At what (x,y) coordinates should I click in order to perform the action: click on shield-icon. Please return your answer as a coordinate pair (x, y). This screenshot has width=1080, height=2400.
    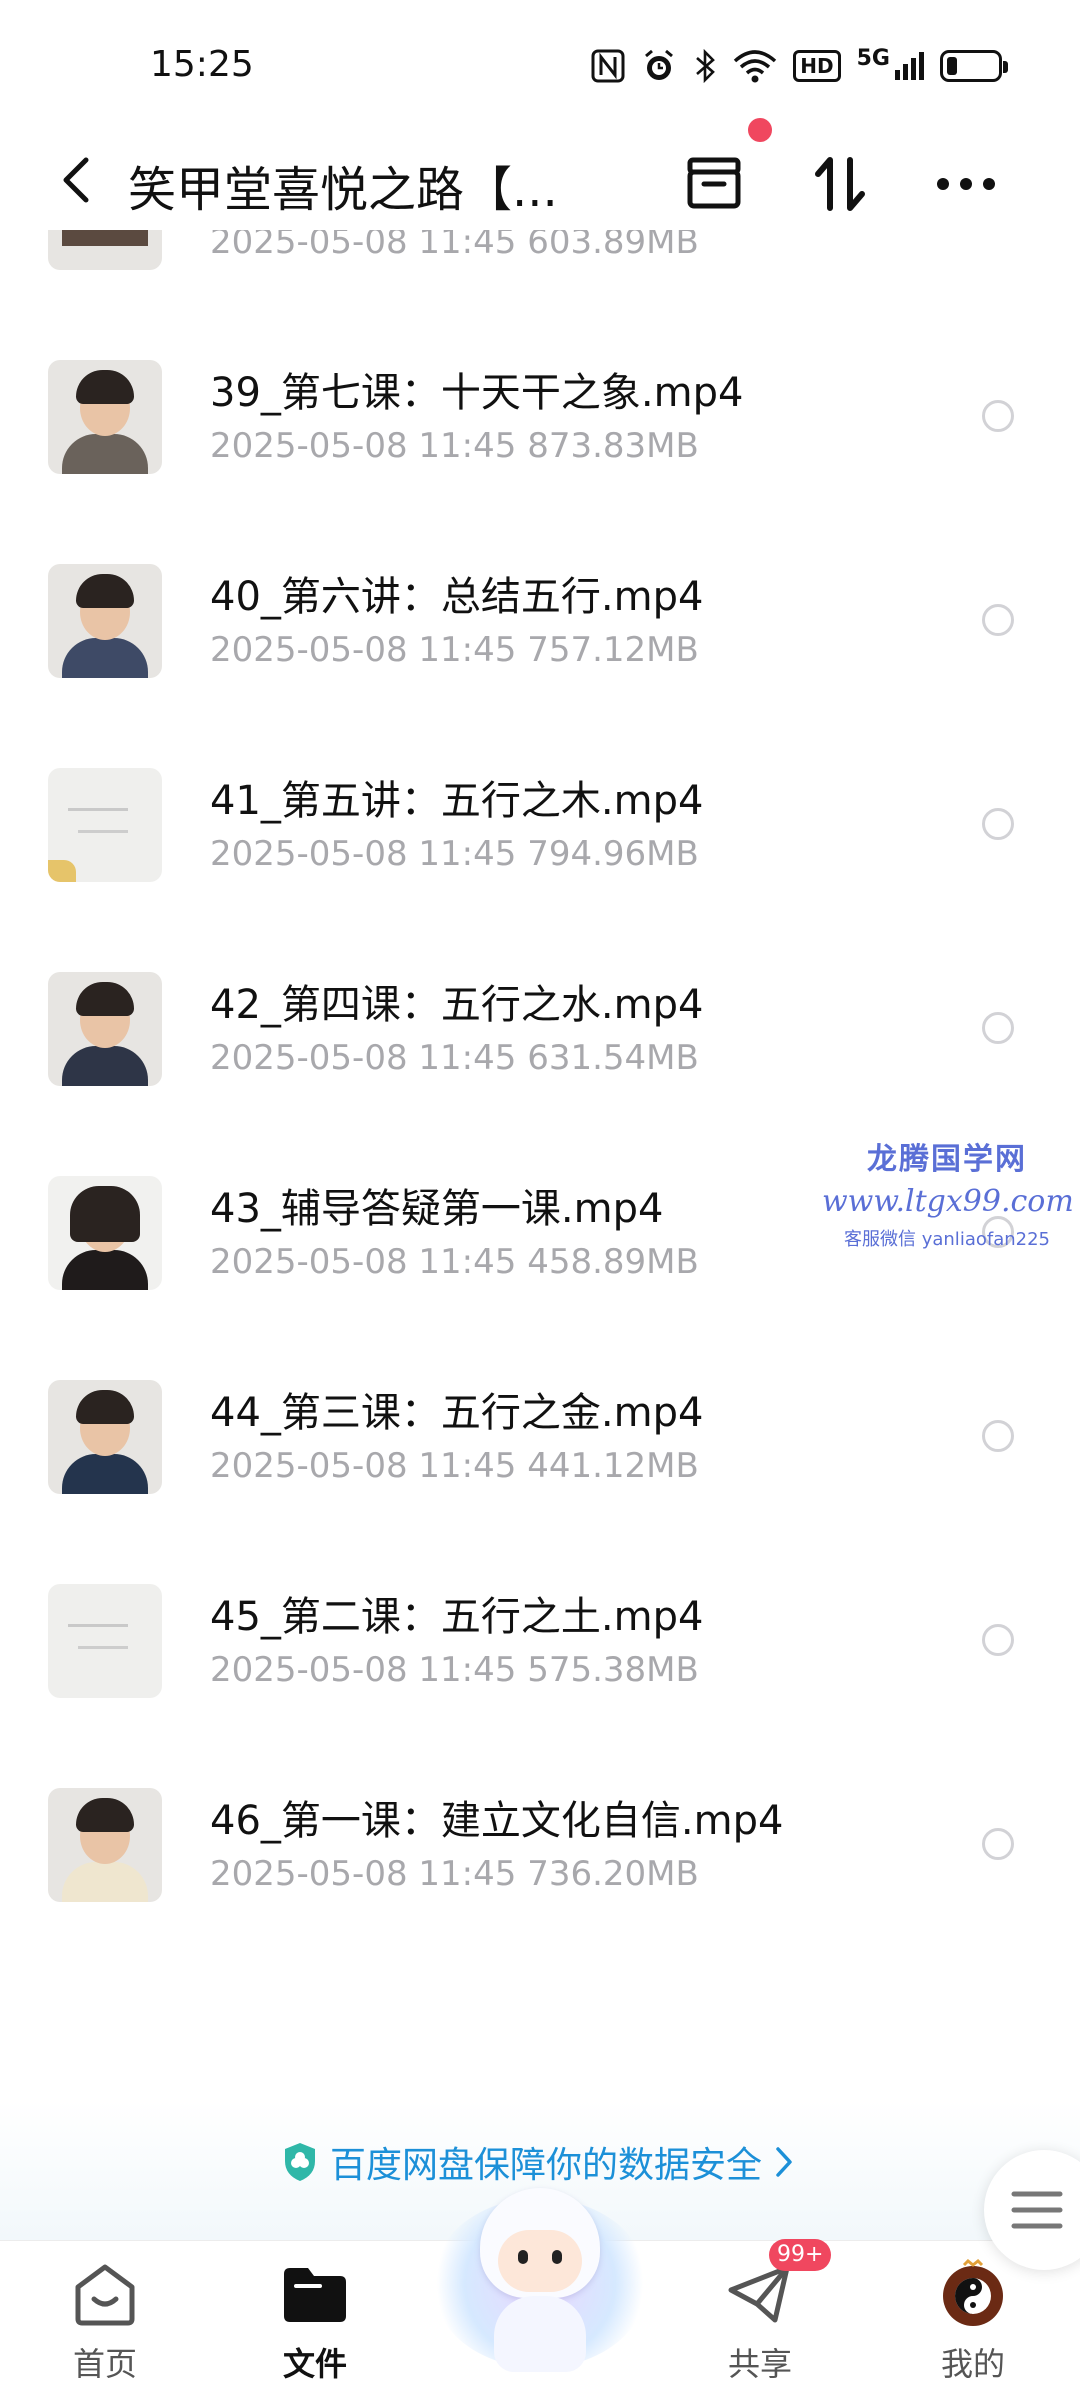
    Looking at the image, I should click on (300, 2162).